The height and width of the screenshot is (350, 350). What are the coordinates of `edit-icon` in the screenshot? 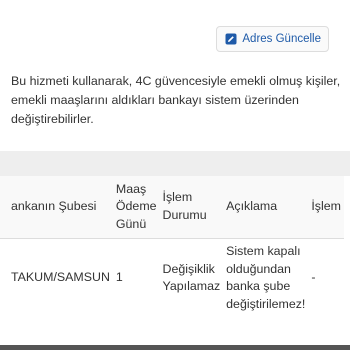 It's located at (231, 39).